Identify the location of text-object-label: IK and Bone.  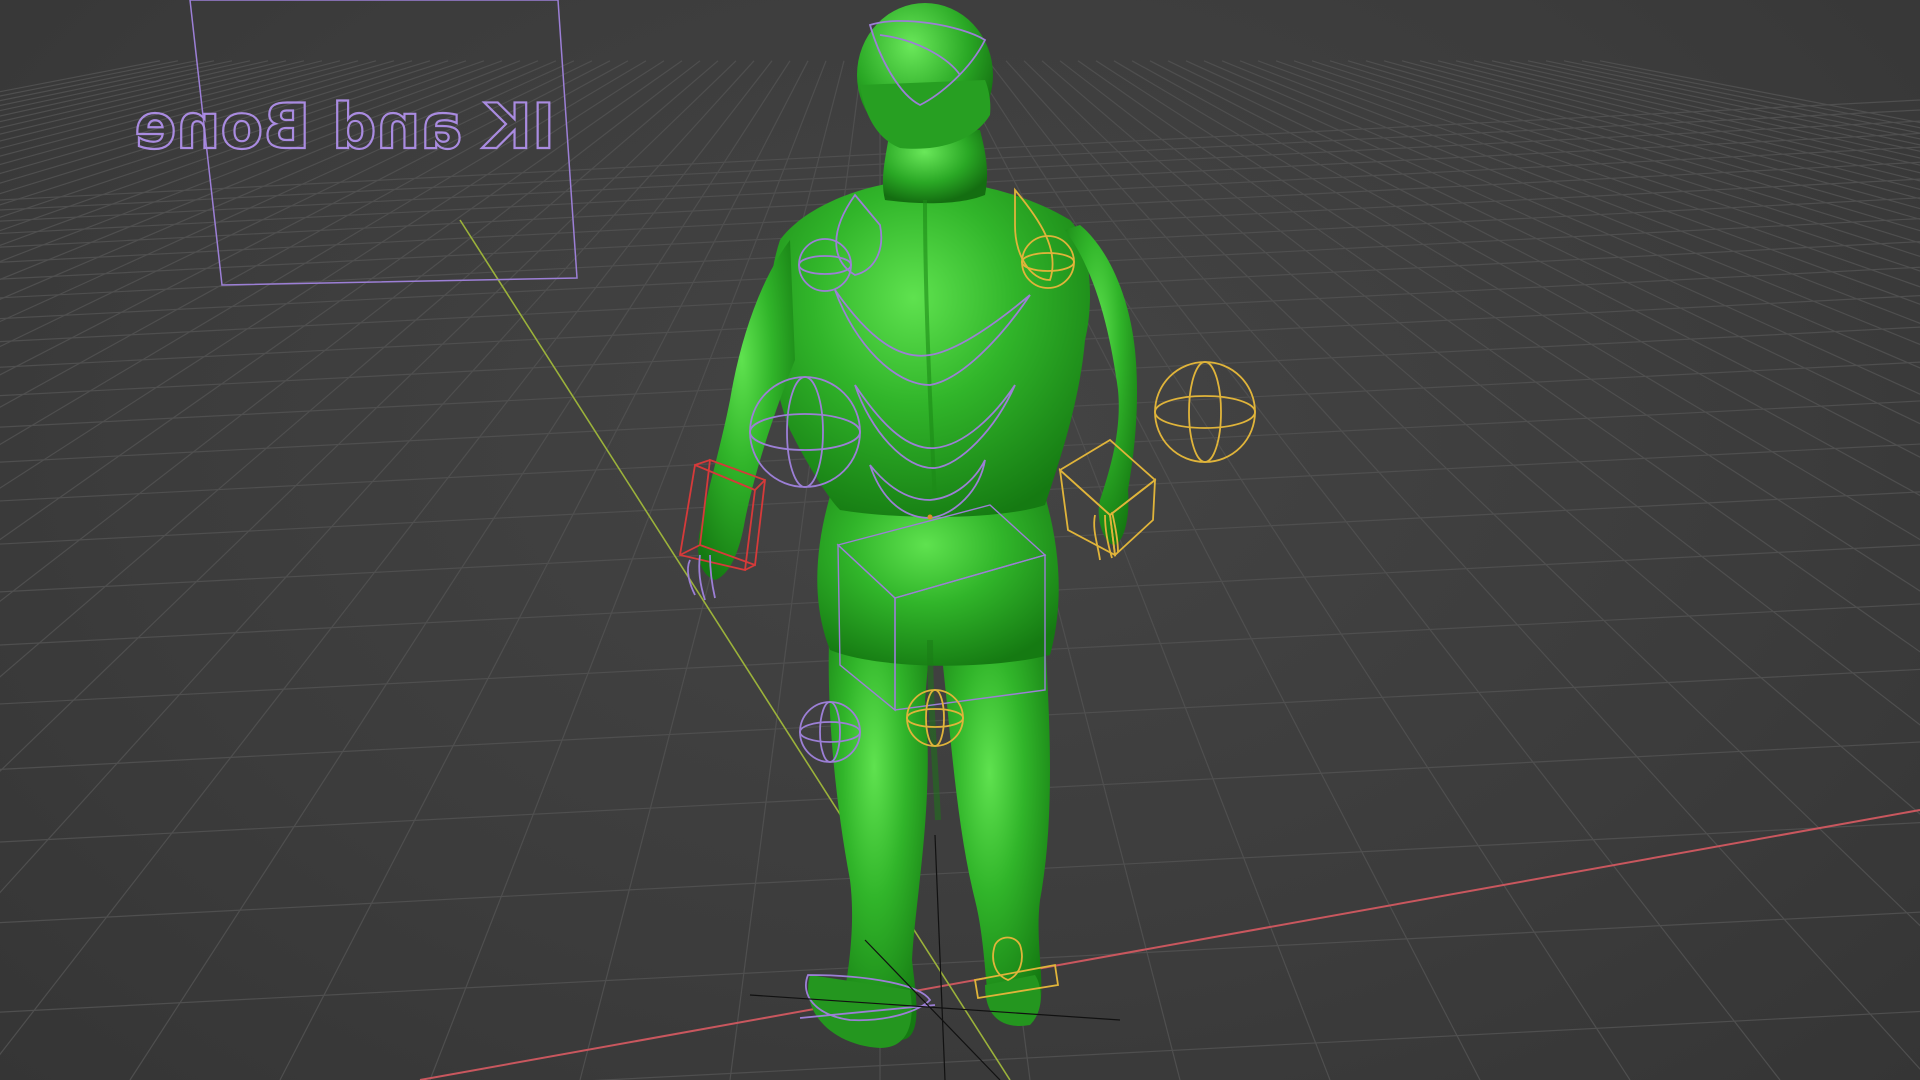
(344, 126).